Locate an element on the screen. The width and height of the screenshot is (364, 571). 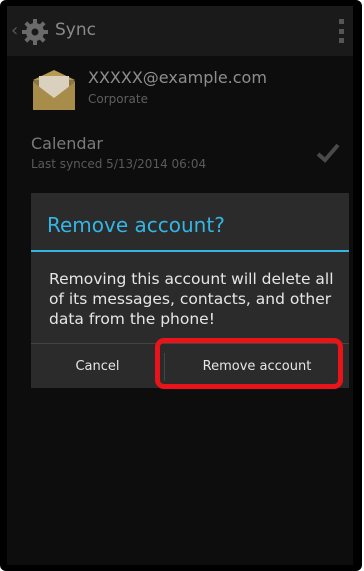
dialog-title-divider is located at coordinates (190, 251).